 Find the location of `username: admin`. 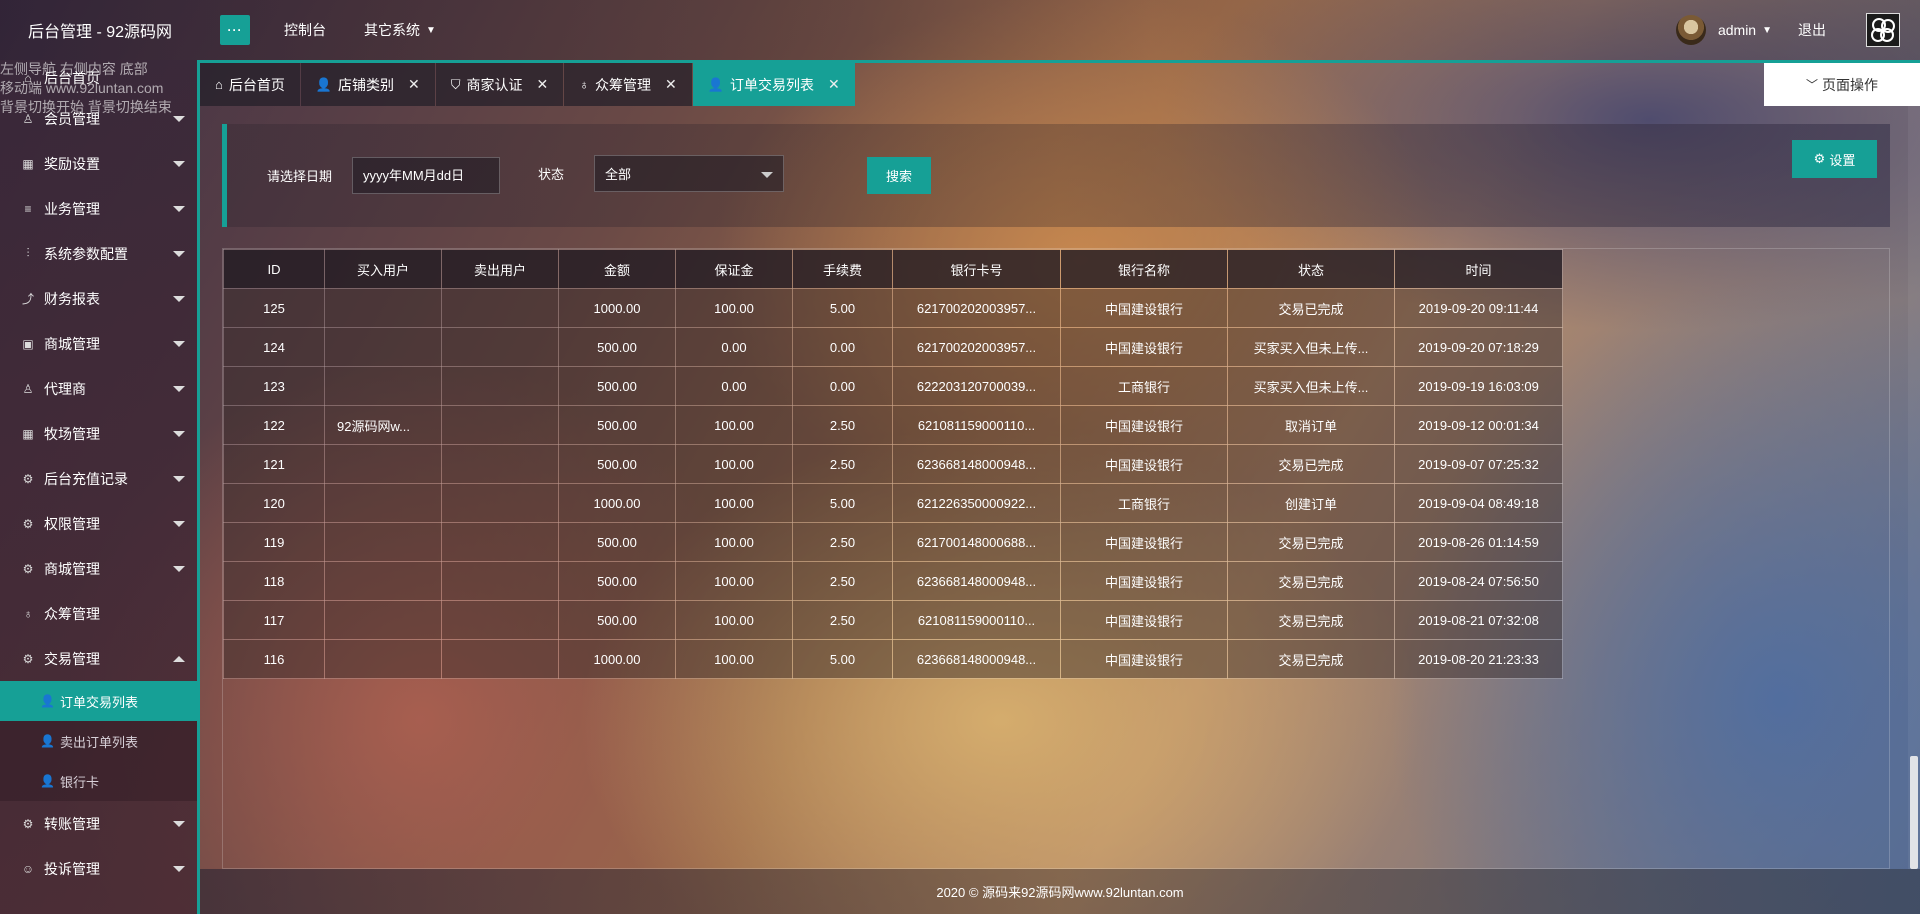

username: admin is located at coordinates (1737, 30).